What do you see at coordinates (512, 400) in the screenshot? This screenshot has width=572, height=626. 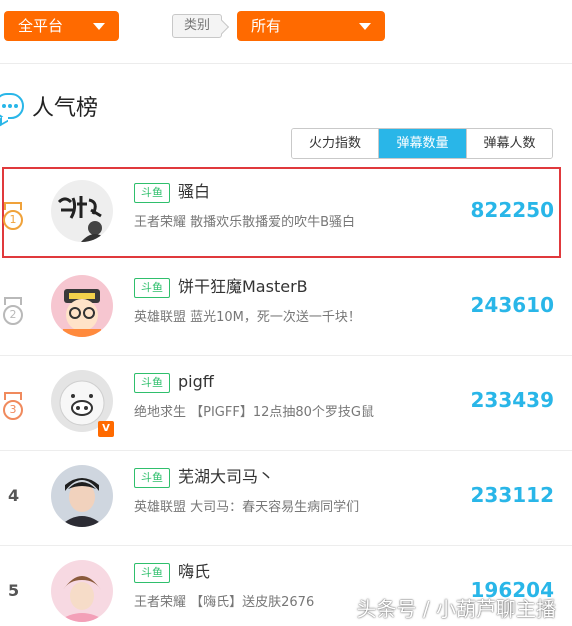 I see `danmaku-count: 233439` at bounding box center [512, 400].